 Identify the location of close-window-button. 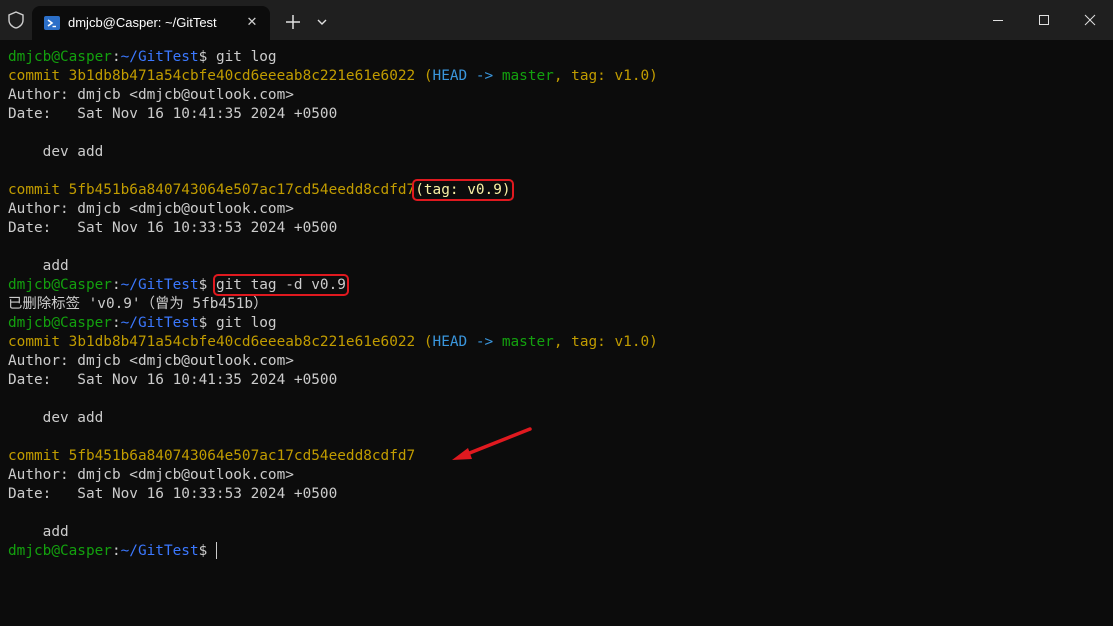
(1090, 20).